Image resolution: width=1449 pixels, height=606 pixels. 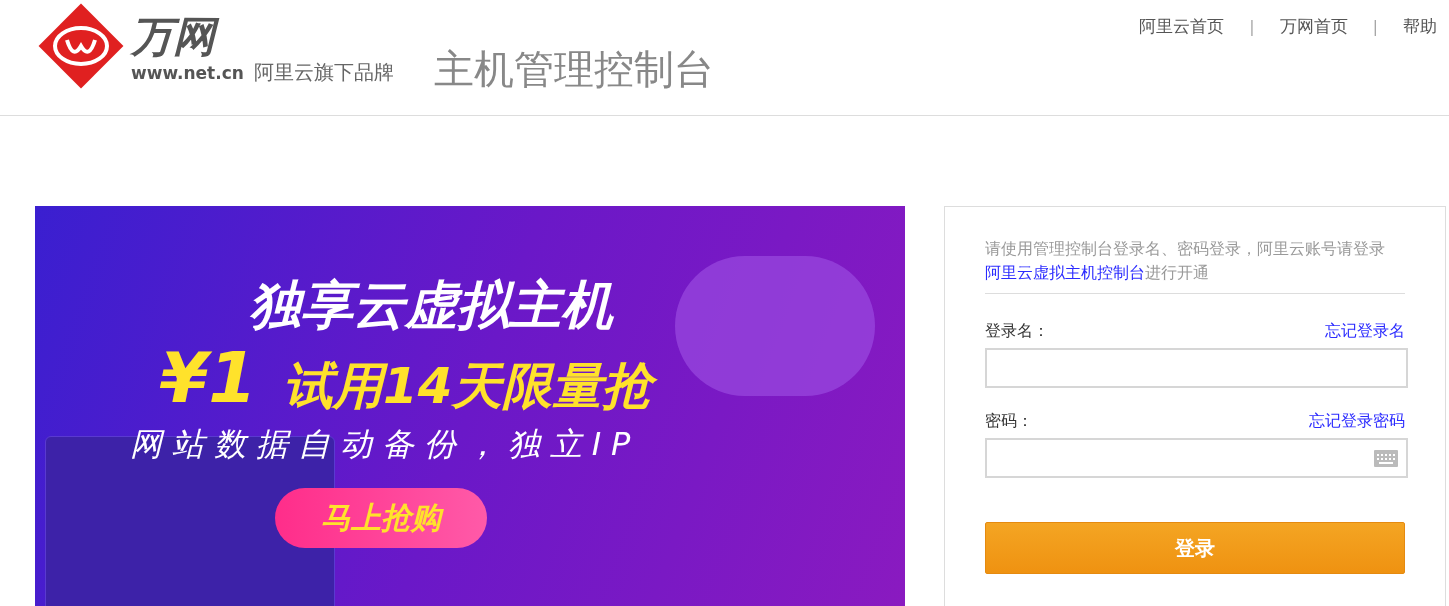 I want to click on console-link: 阿里云虚拟主机控制台, so click(x=1065, y=272).